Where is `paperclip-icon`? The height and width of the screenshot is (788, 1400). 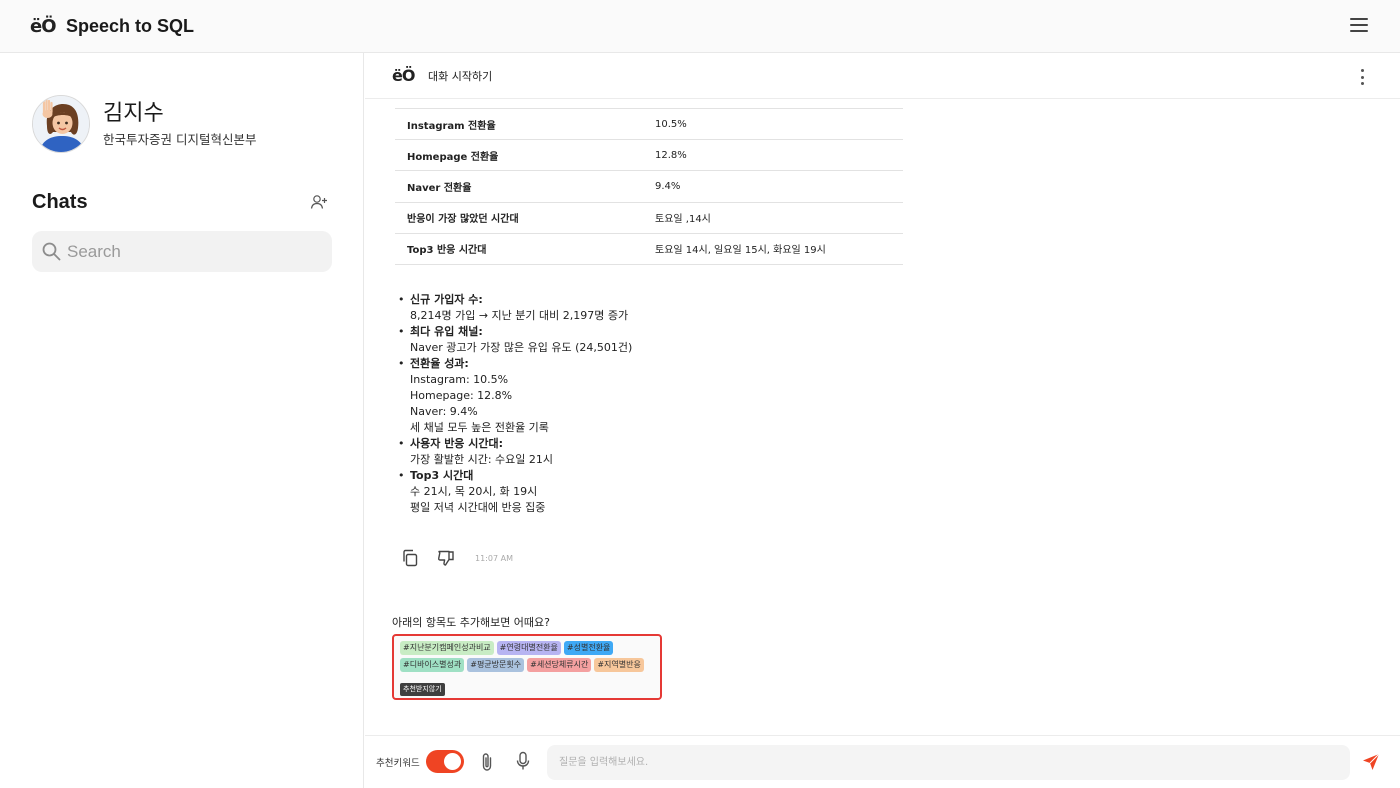 paperclip-icon is located at coordinates (487, 762).